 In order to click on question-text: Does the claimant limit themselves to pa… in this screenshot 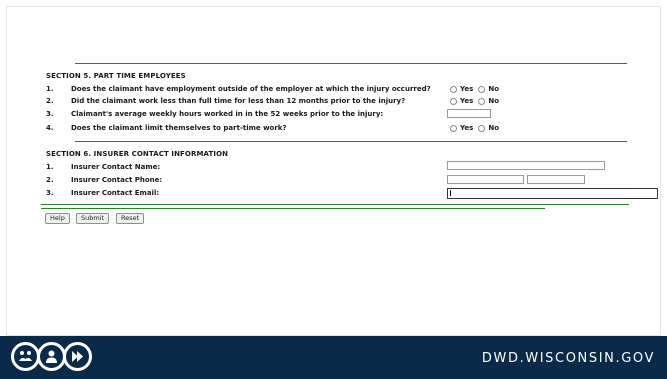, I will do `click(179, 128)`.